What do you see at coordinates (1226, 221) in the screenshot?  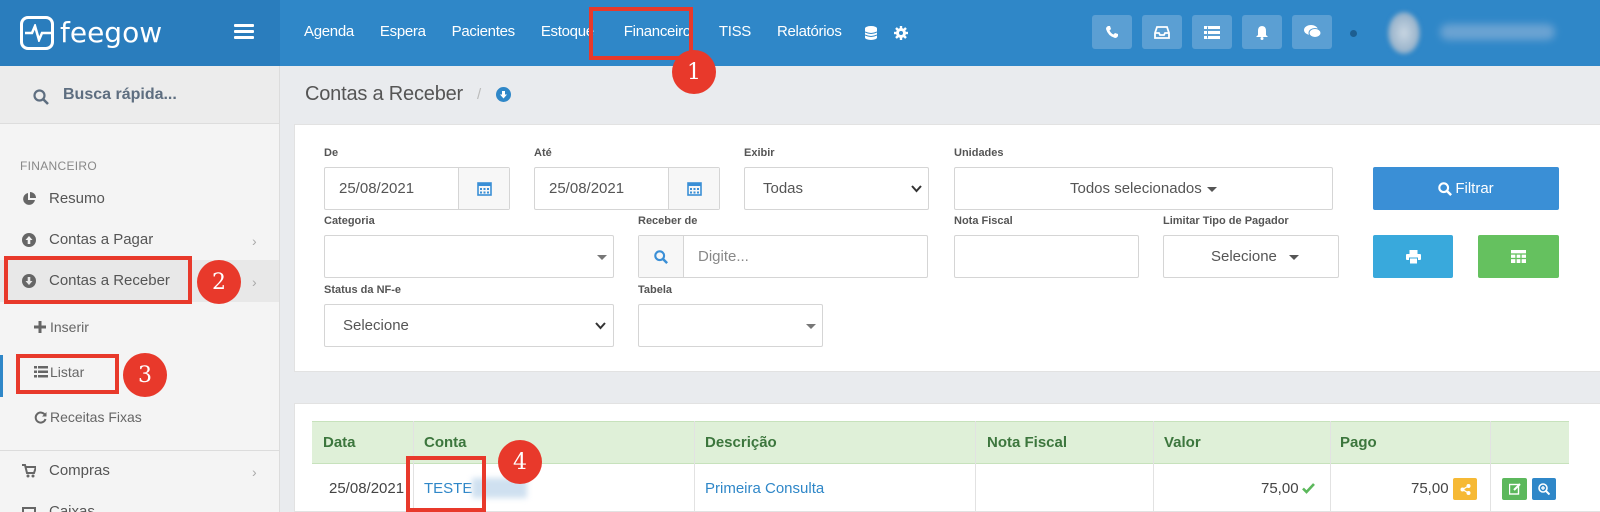 I see `filter-label-limitar-tipo-pagador: Limitar Tipo de Pagador` at bounding box center [1226, 221].